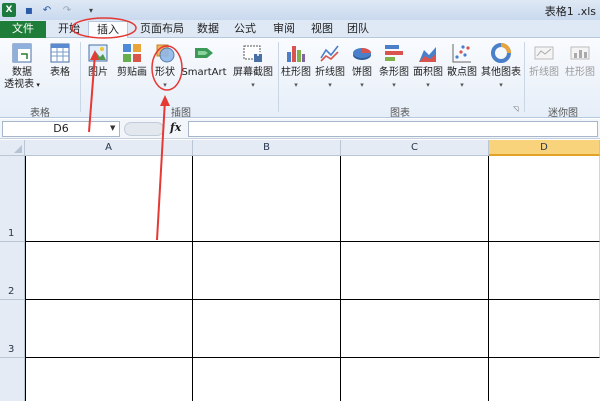  Describe the element at coordinates (267, 329) in the screenshot. I see `cell-b3` at that location.